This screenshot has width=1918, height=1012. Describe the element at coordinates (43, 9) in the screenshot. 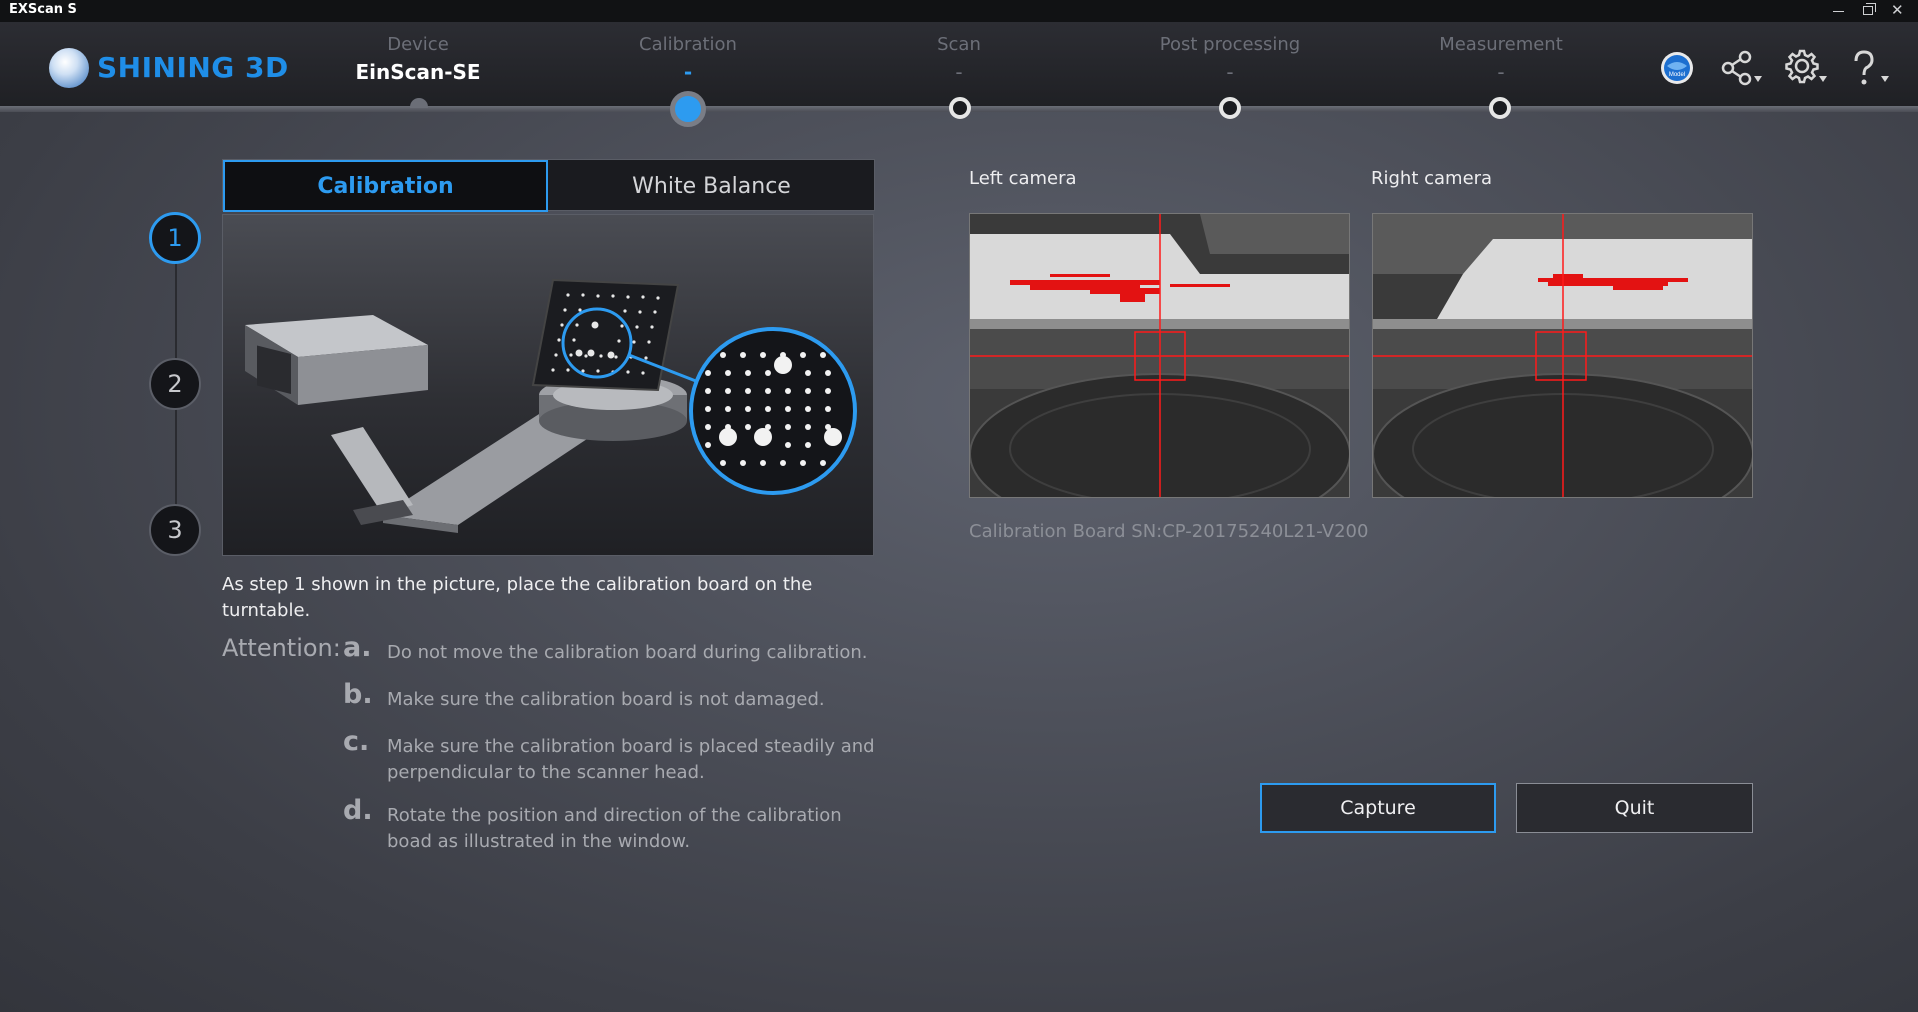

I see `window-title: EXScan S` at that location.